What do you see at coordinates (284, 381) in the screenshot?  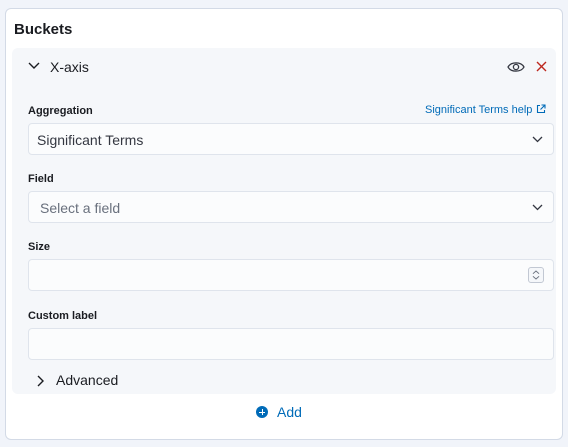 I see `advanced-toggle: Advanced` at bounding box center [284, 381].